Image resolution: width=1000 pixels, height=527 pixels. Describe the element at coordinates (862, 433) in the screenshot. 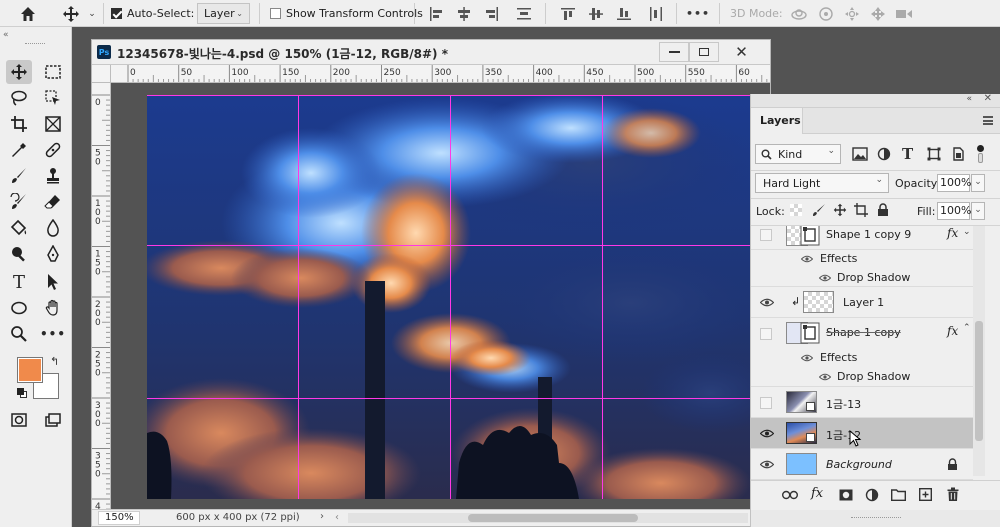

I see `layer-row-1-12: 1금-12` at that location.